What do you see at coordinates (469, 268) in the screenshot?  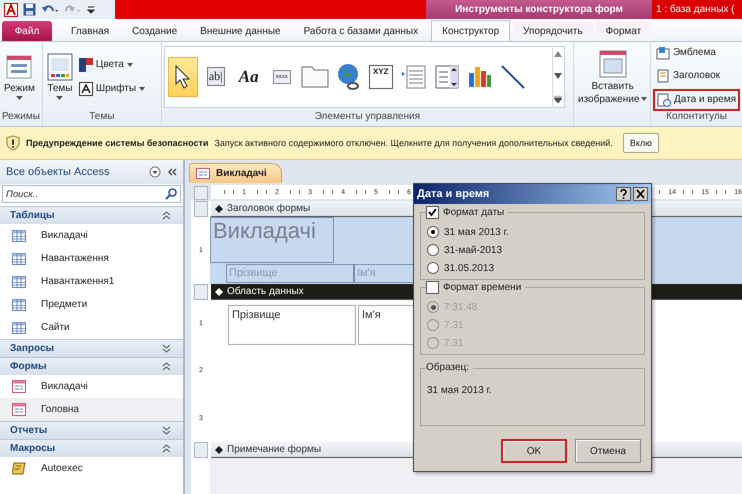 I see `radio-label: 31.05.2013` at bounding box center [469, 268].